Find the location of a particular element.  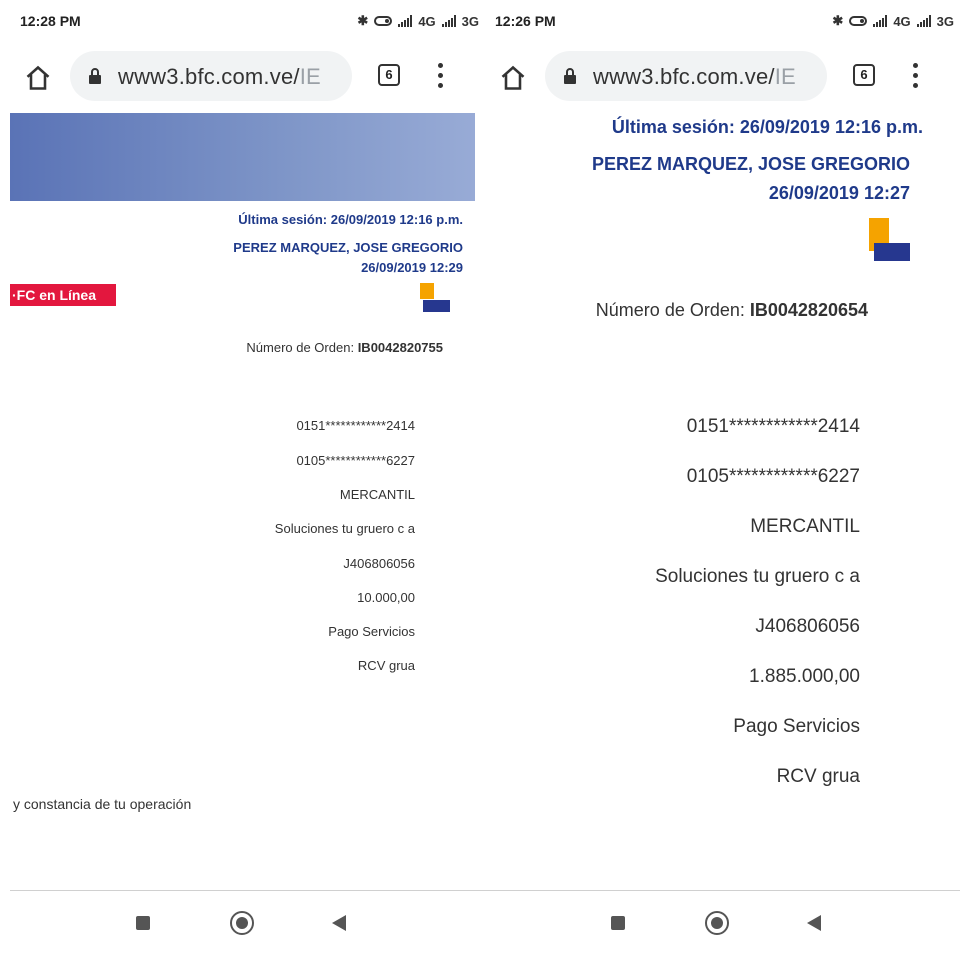

order-number-row: Número de Orden: IB0042820755 is located at coordinates (344, 347).